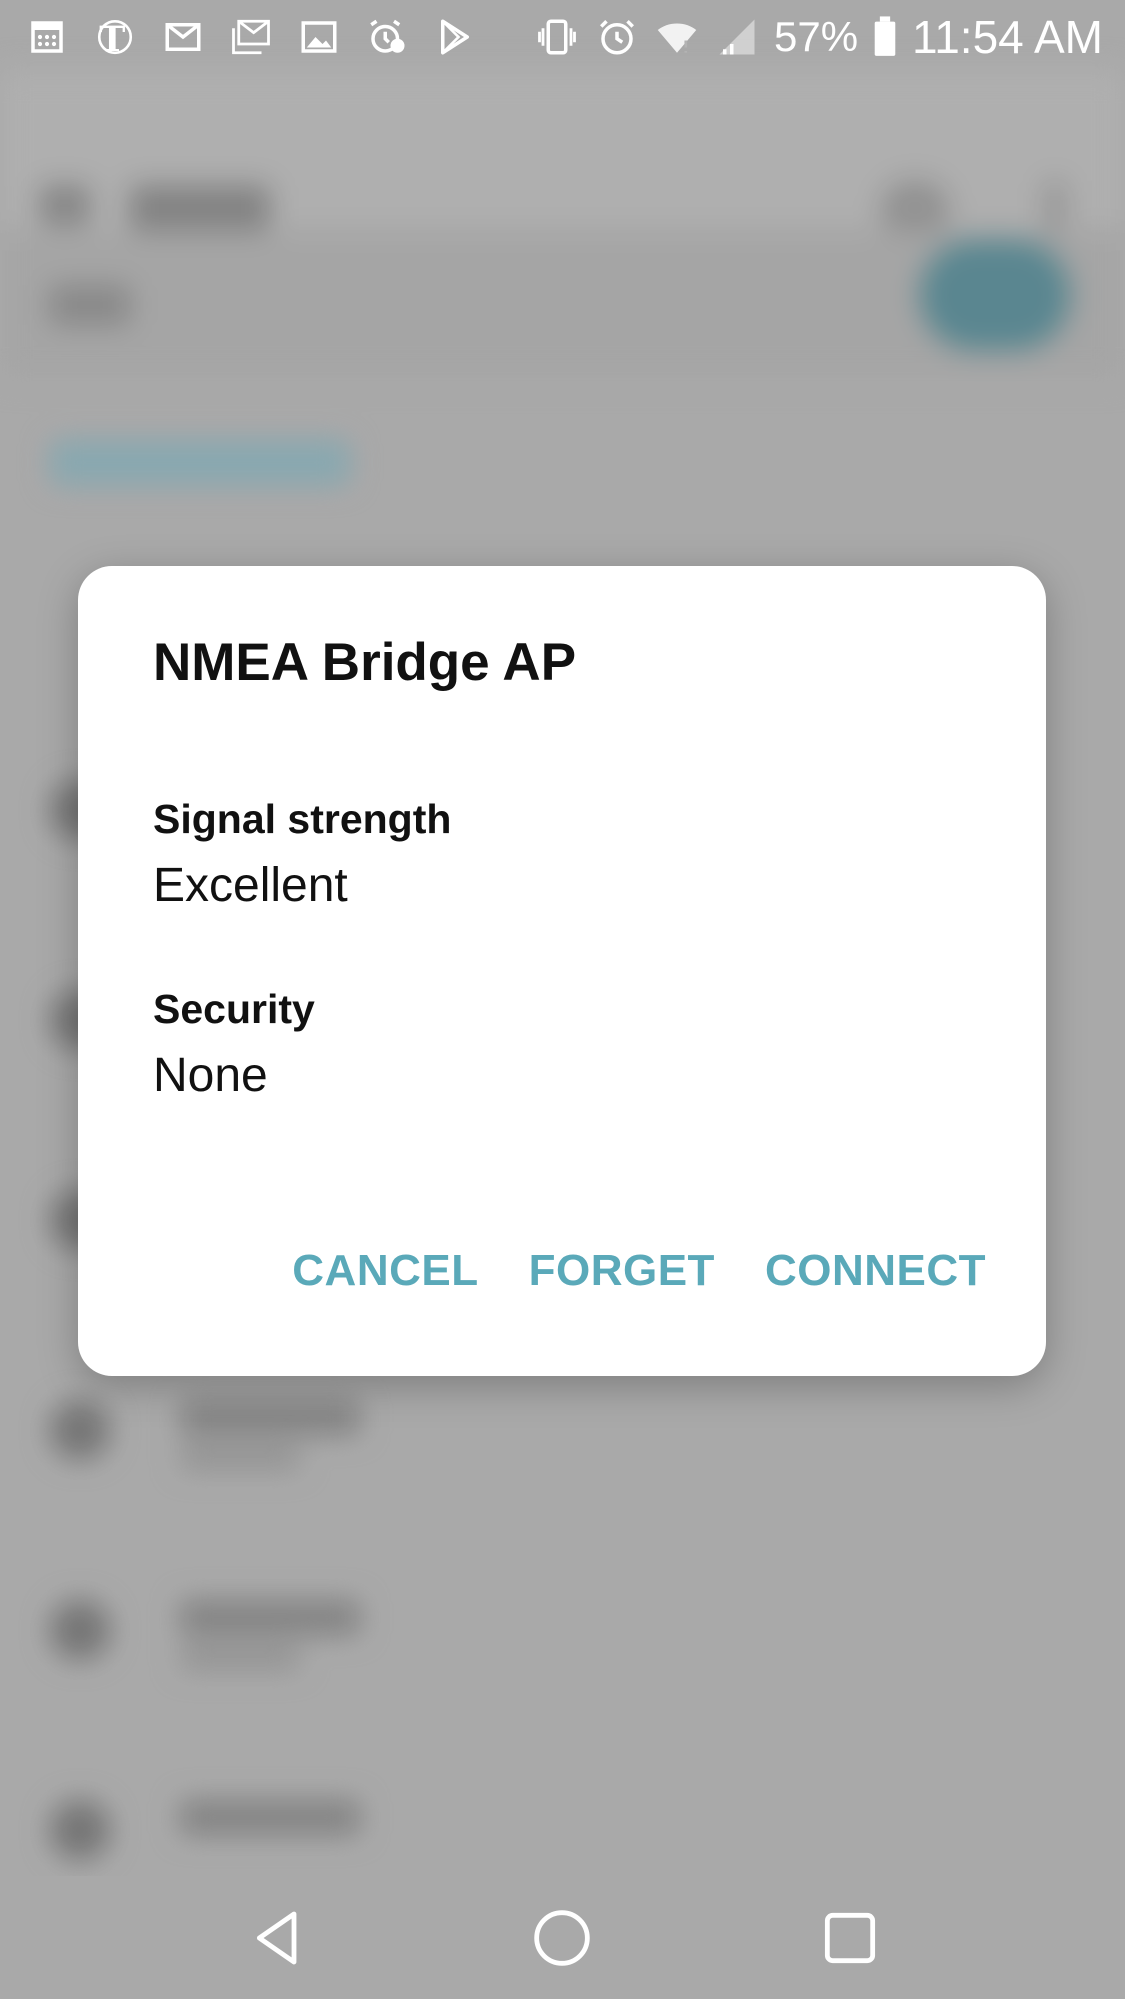 The height and width of the screenshot is (1999, 1125). Describe the element at coordinates (365, 662) in the screenshot. I see `dialog-title: NMEA Bridge AP` at that location.